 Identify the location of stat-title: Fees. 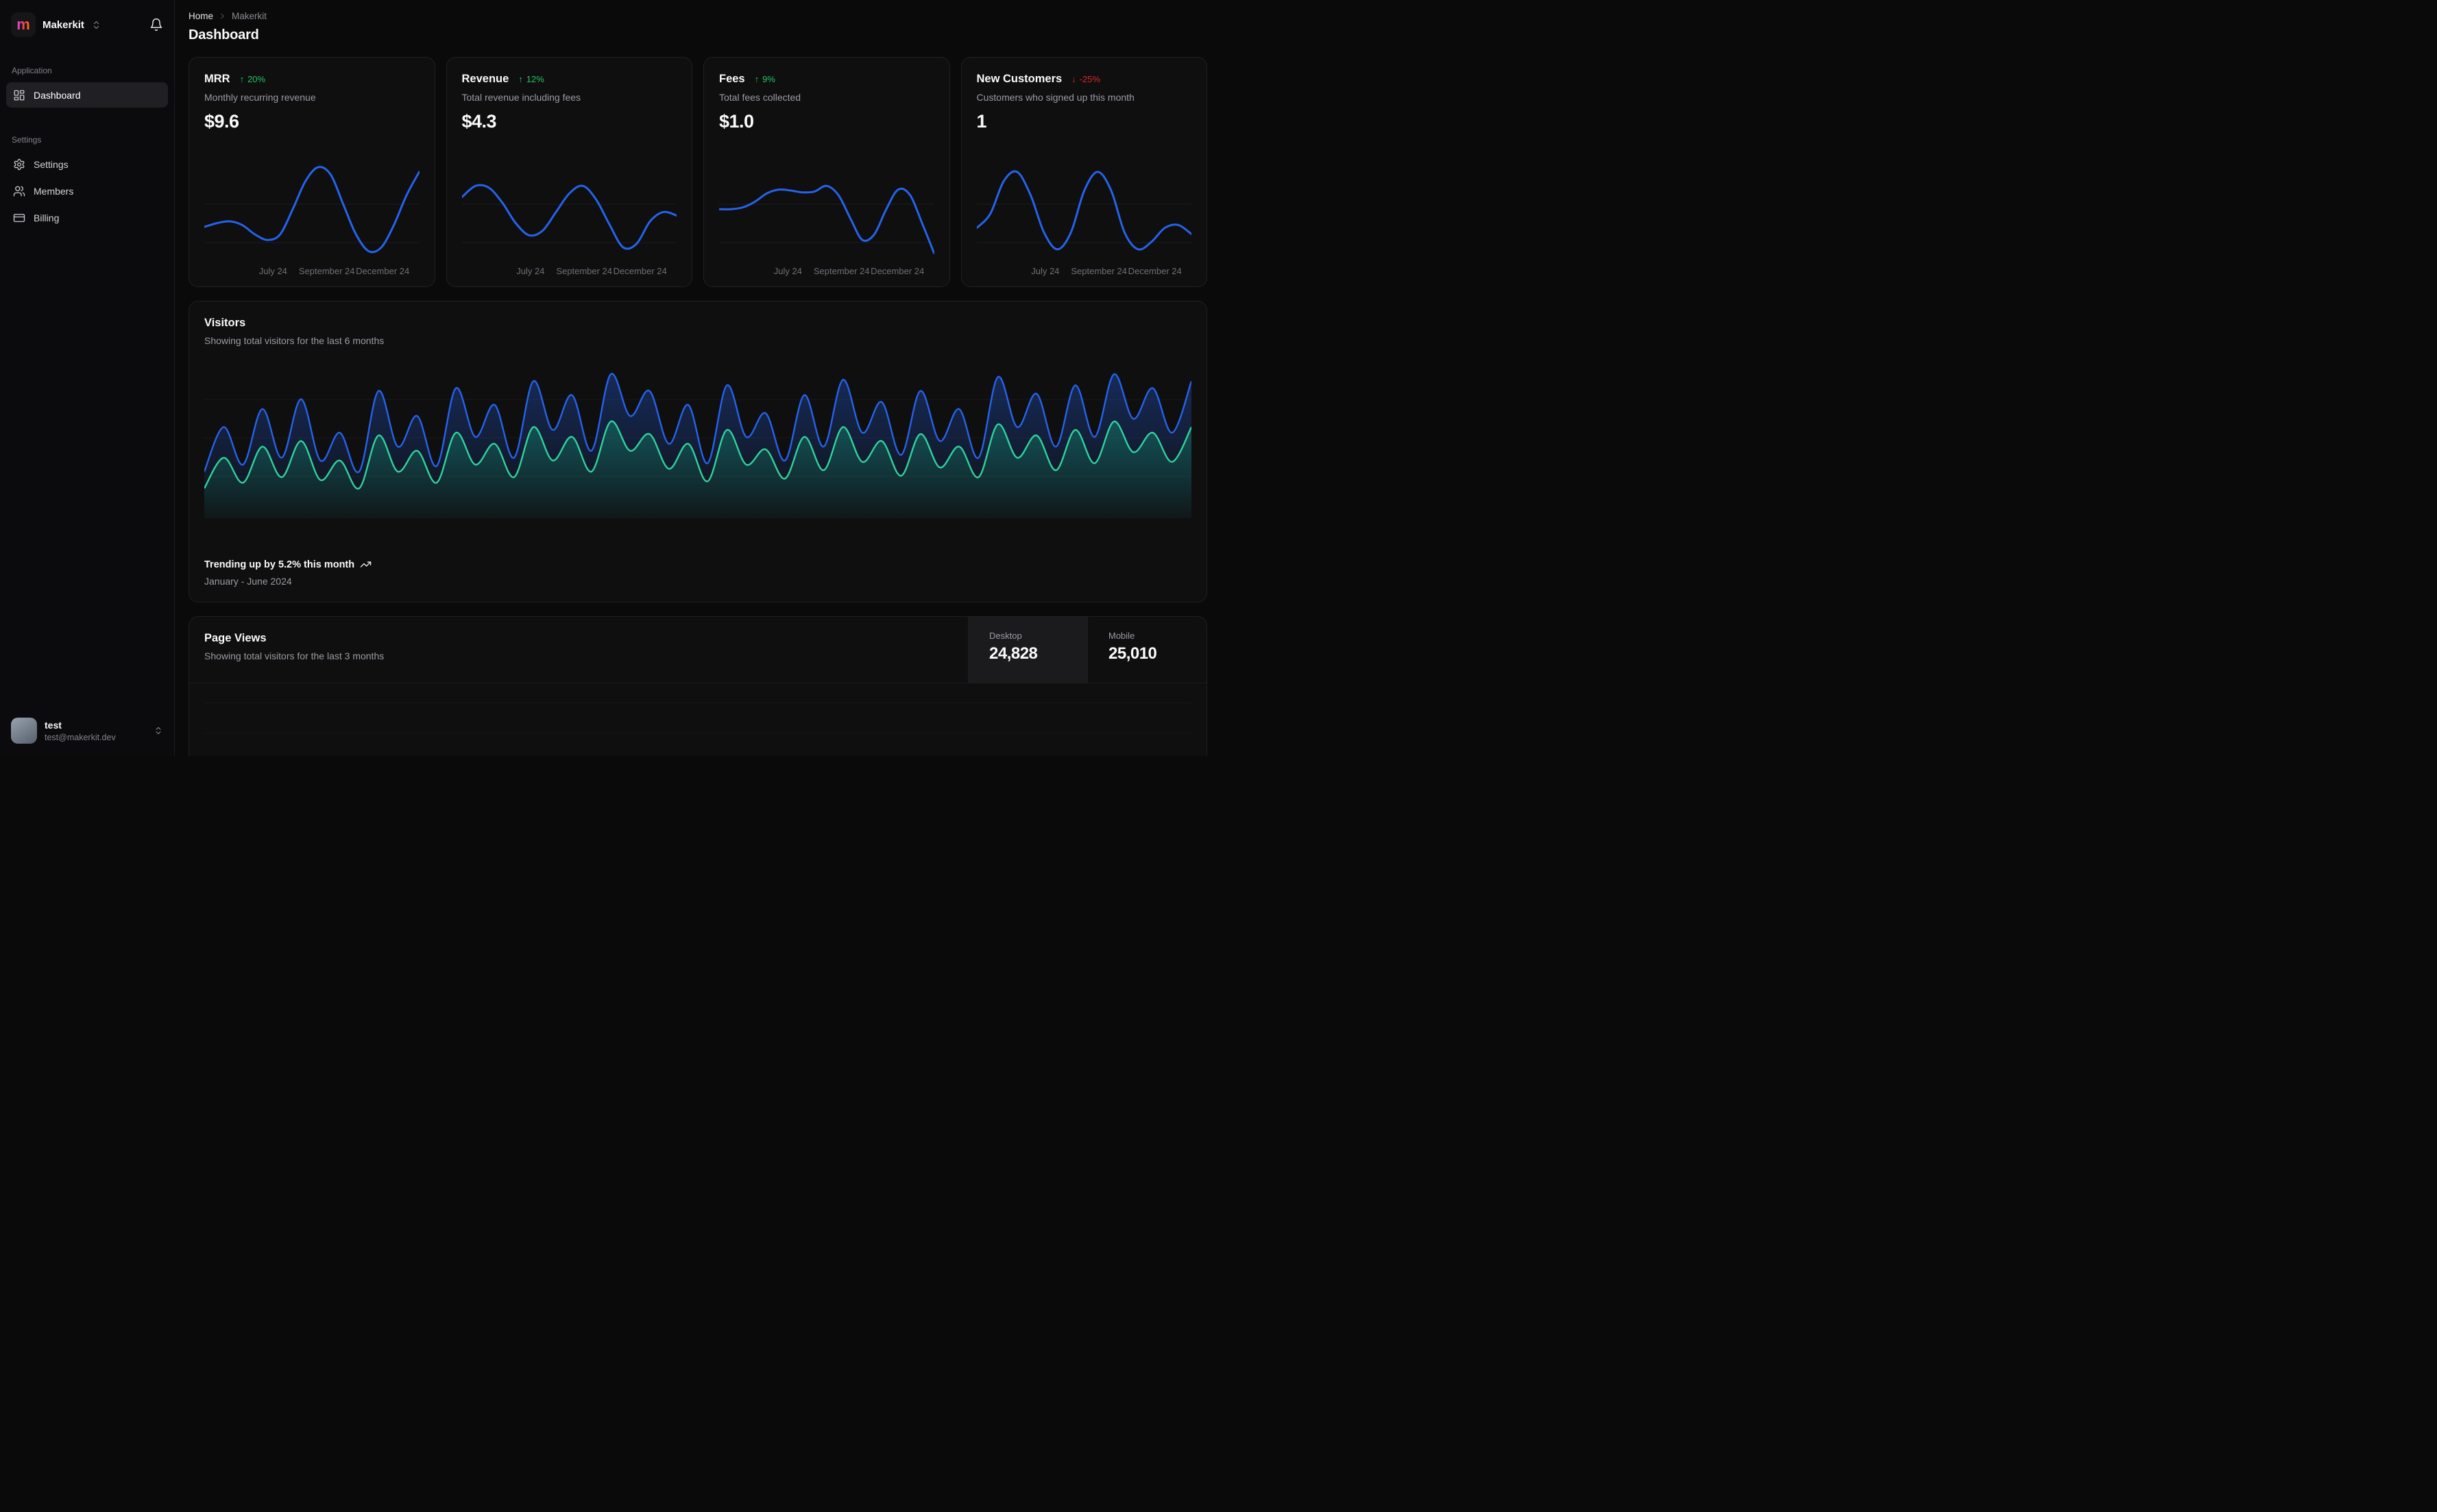
(732, 79).